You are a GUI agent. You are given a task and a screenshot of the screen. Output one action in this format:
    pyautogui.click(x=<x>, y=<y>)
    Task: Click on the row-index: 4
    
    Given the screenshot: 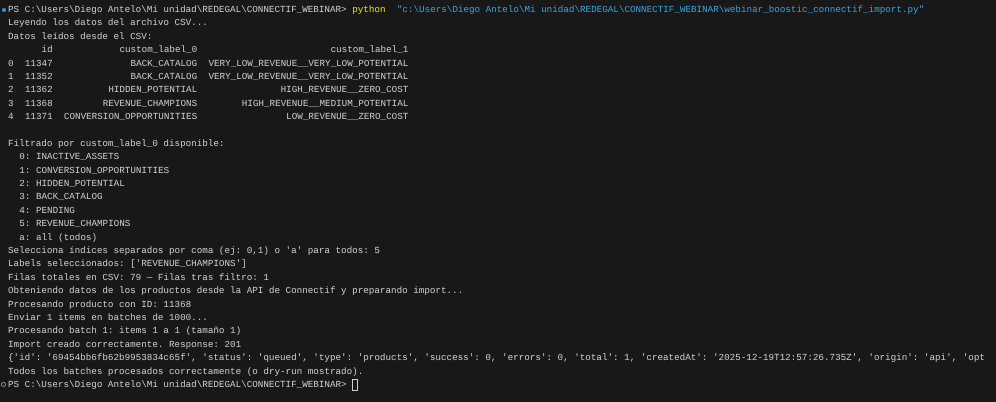 What is the action you would take?
    pyautogui.click(x=11, y=117)
    